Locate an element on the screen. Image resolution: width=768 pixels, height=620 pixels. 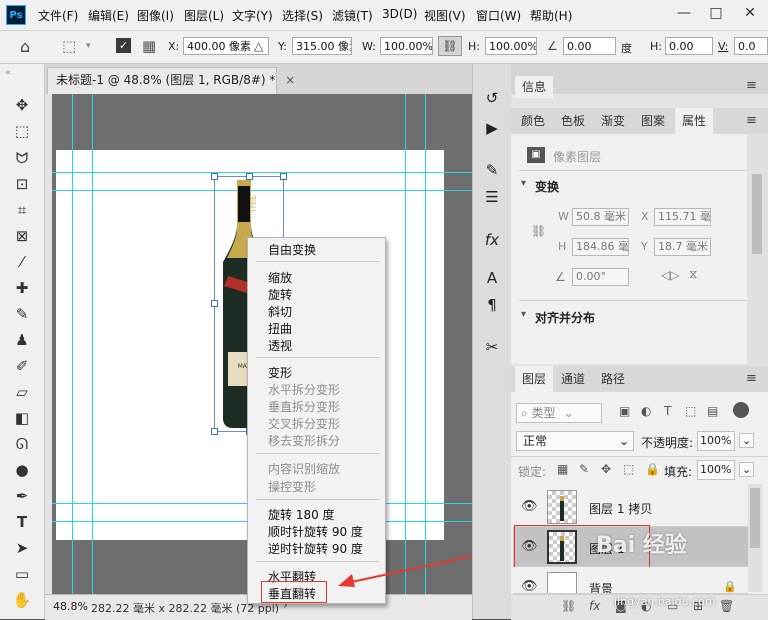
brush-settings-icon: ✎ is located at coordinates (492, 170).